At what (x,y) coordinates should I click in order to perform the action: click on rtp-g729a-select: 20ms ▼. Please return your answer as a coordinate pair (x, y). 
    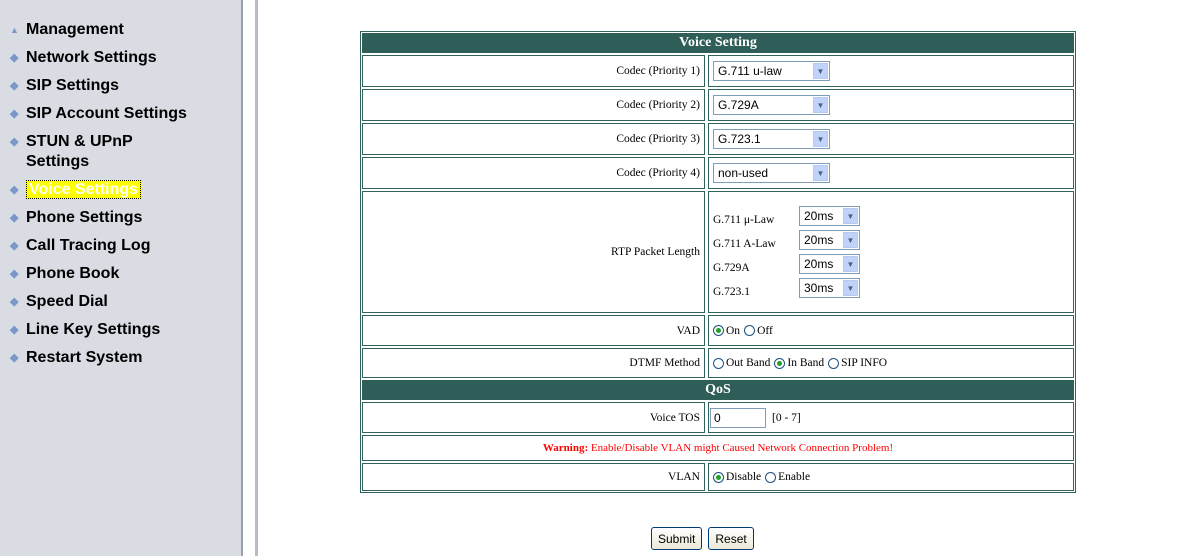
    Looking at the image, I should click on (829, 264).